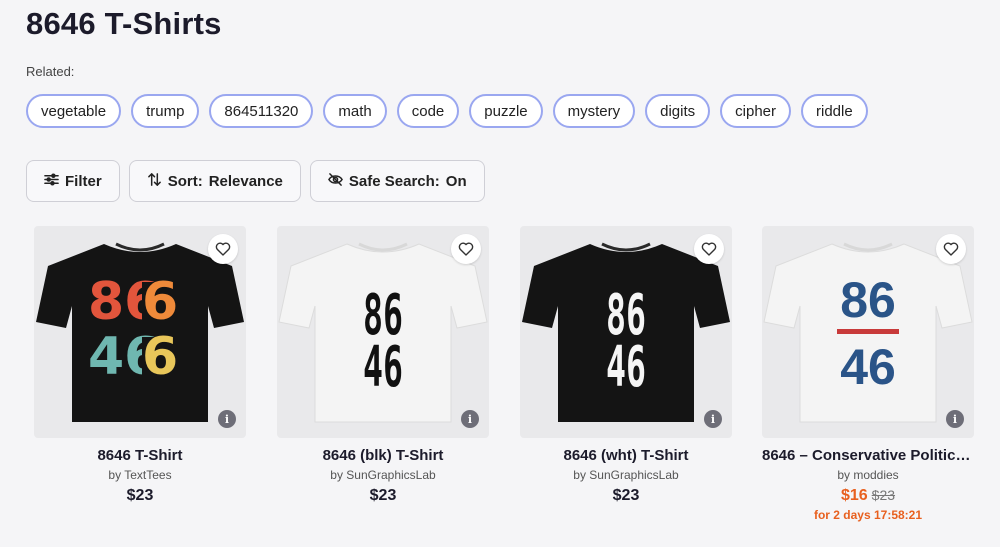 The height and width of the screenshot is (547, 1000). What do you see at coordinates (428, 111) in the screenshot?
I see `related-tag: code` at bounding box center [428, 111].